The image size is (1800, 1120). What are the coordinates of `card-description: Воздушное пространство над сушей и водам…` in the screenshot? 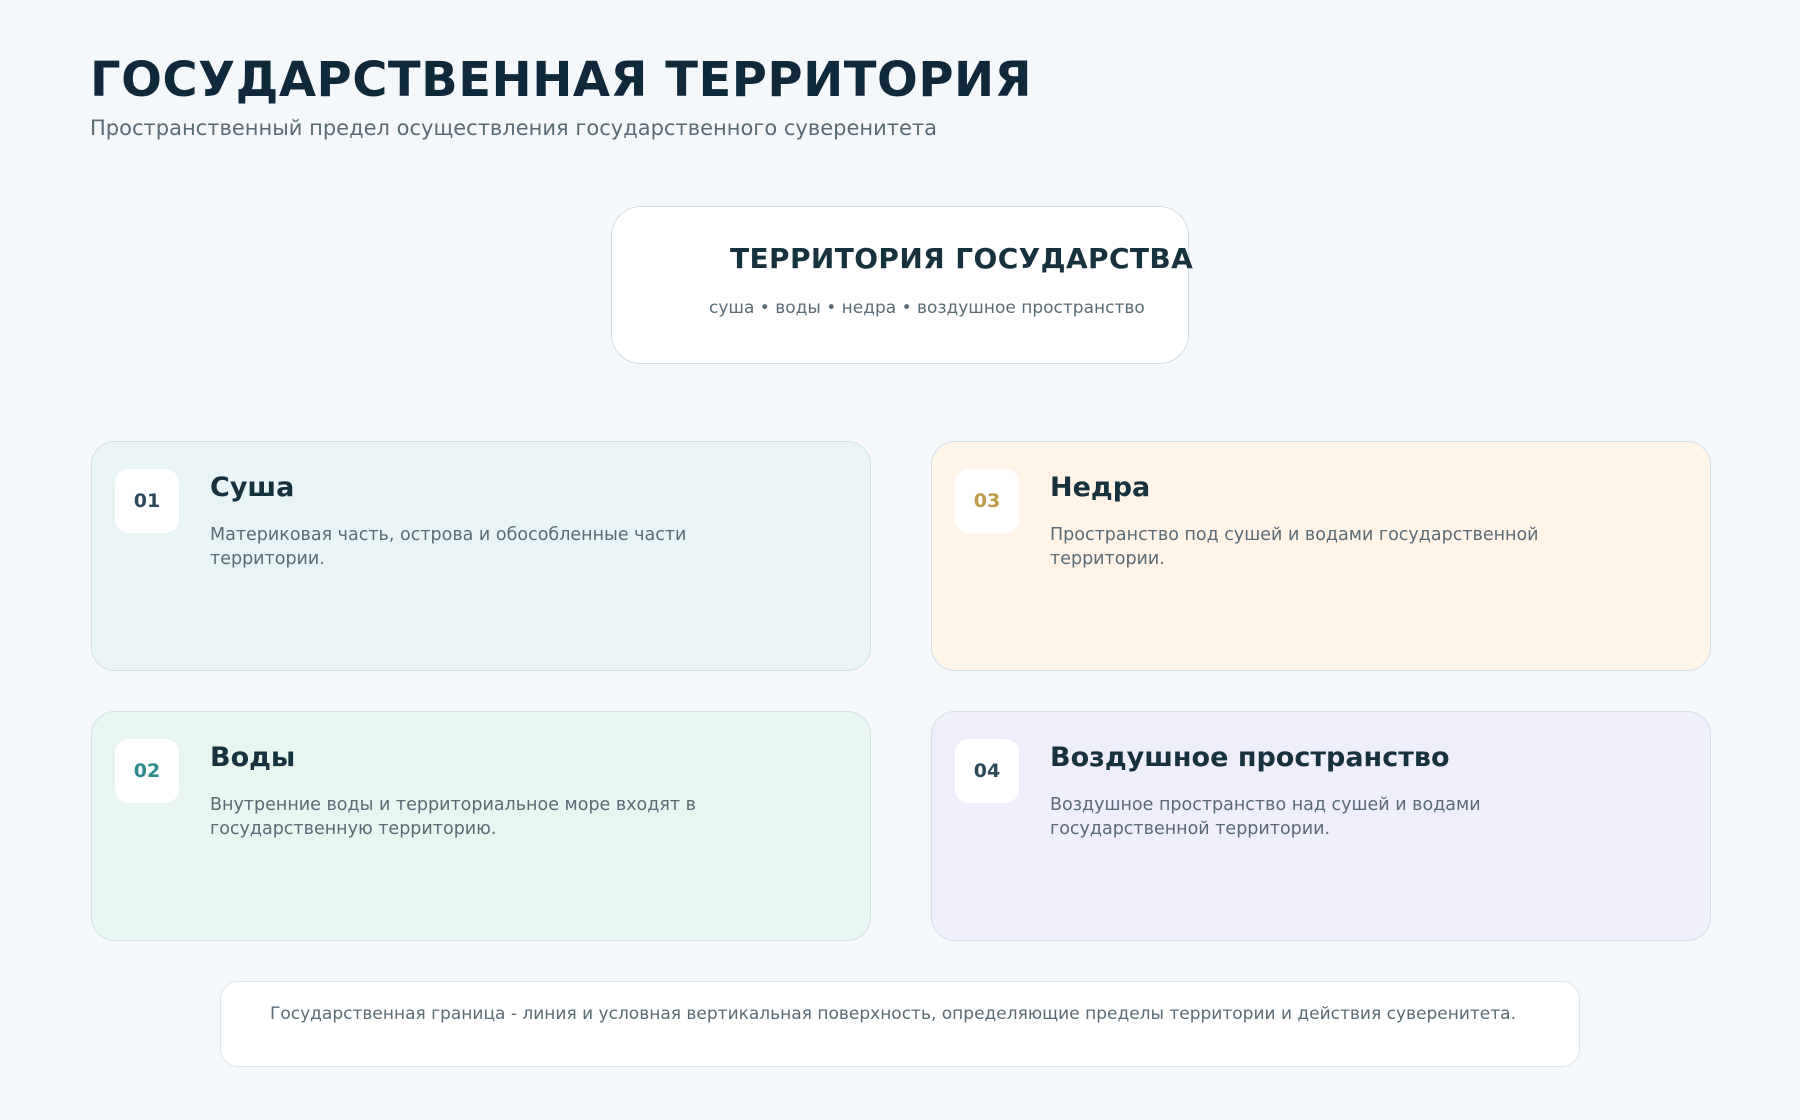 It's located at (1265, 817).